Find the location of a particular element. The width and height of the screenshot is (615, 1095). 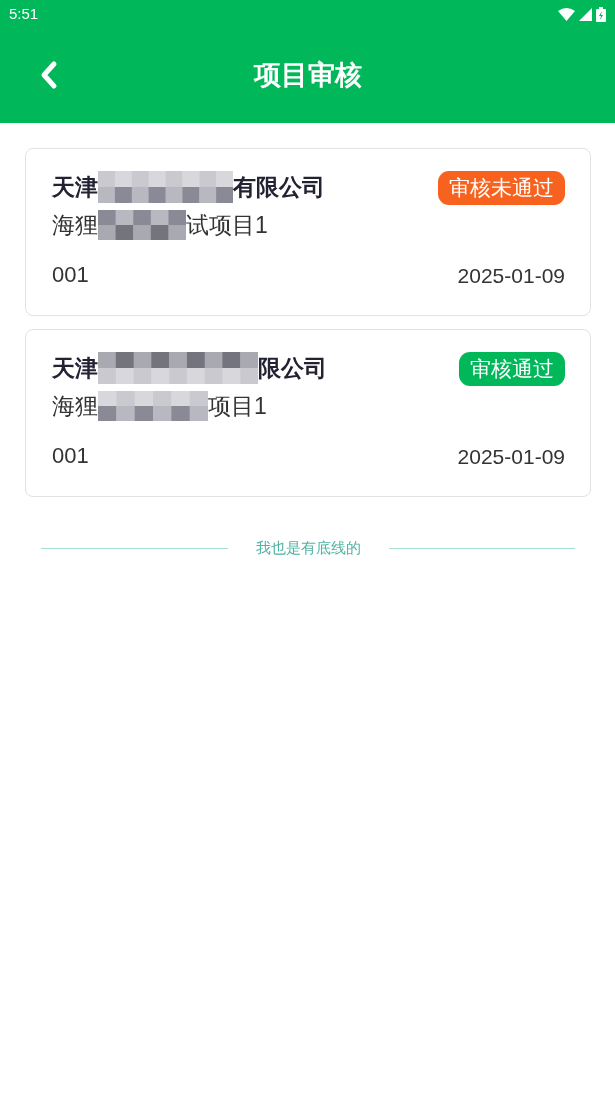

battery-icon is located at coordinates (601, 14).